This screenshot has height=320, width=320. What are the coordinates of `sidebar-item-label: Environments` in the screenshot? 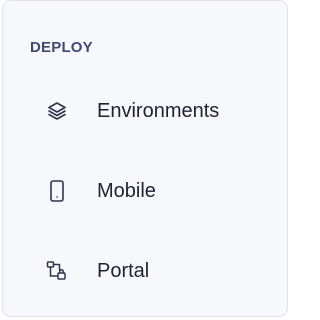 It's located at (158, 110).